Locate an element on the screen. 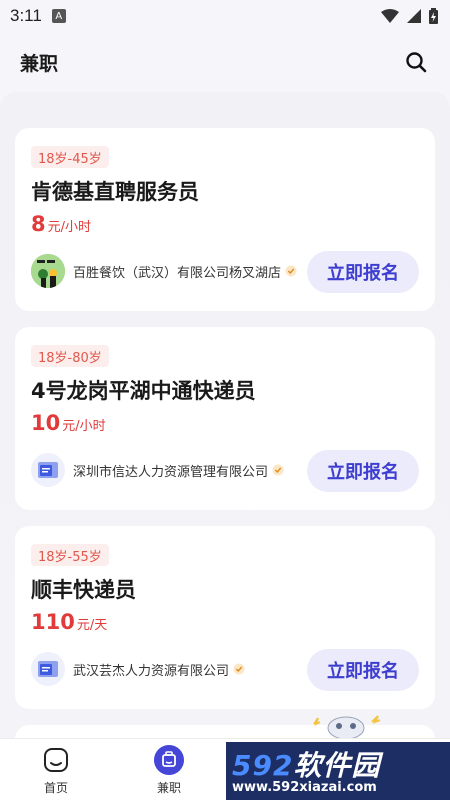 The image size is (450, 800). salary: 110 元/天 is located at coordinates (69, 622).